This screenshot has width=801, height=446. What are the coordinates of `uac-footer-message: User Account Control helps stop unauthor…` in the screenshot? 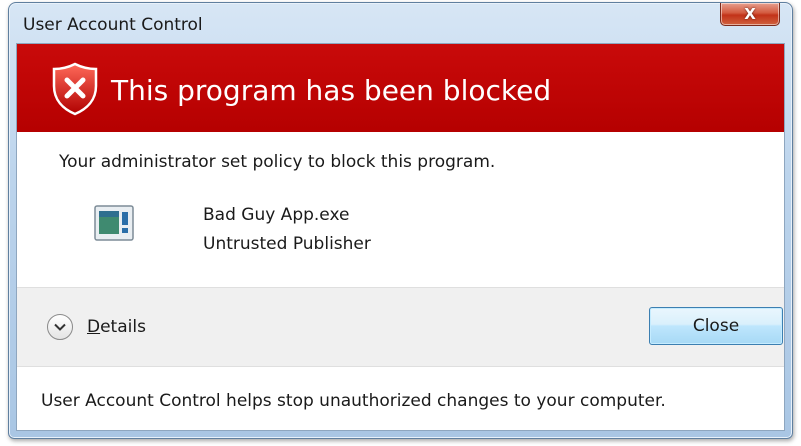 It's located at (353, 401).